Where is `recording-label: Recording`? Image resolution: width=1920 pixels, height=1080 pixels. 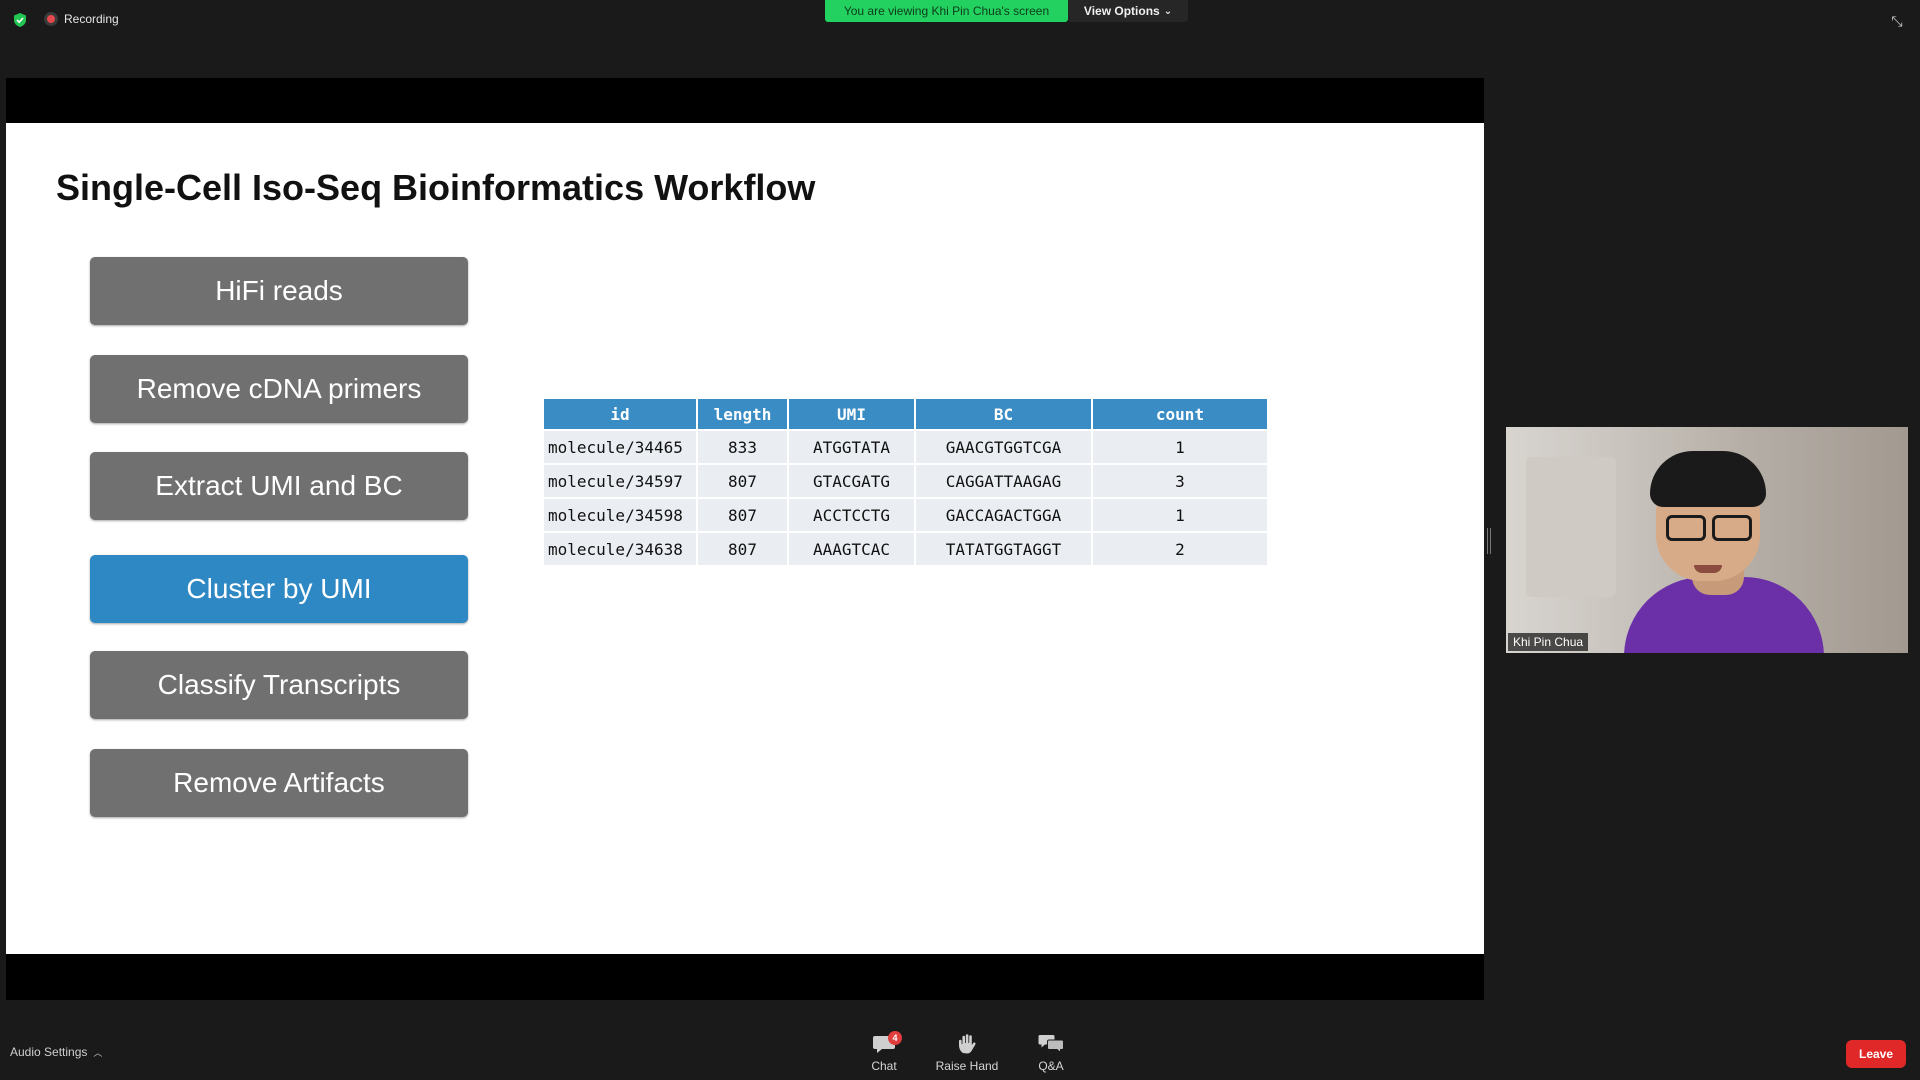
recording-label: Recording is located at coordinates (91, 19).